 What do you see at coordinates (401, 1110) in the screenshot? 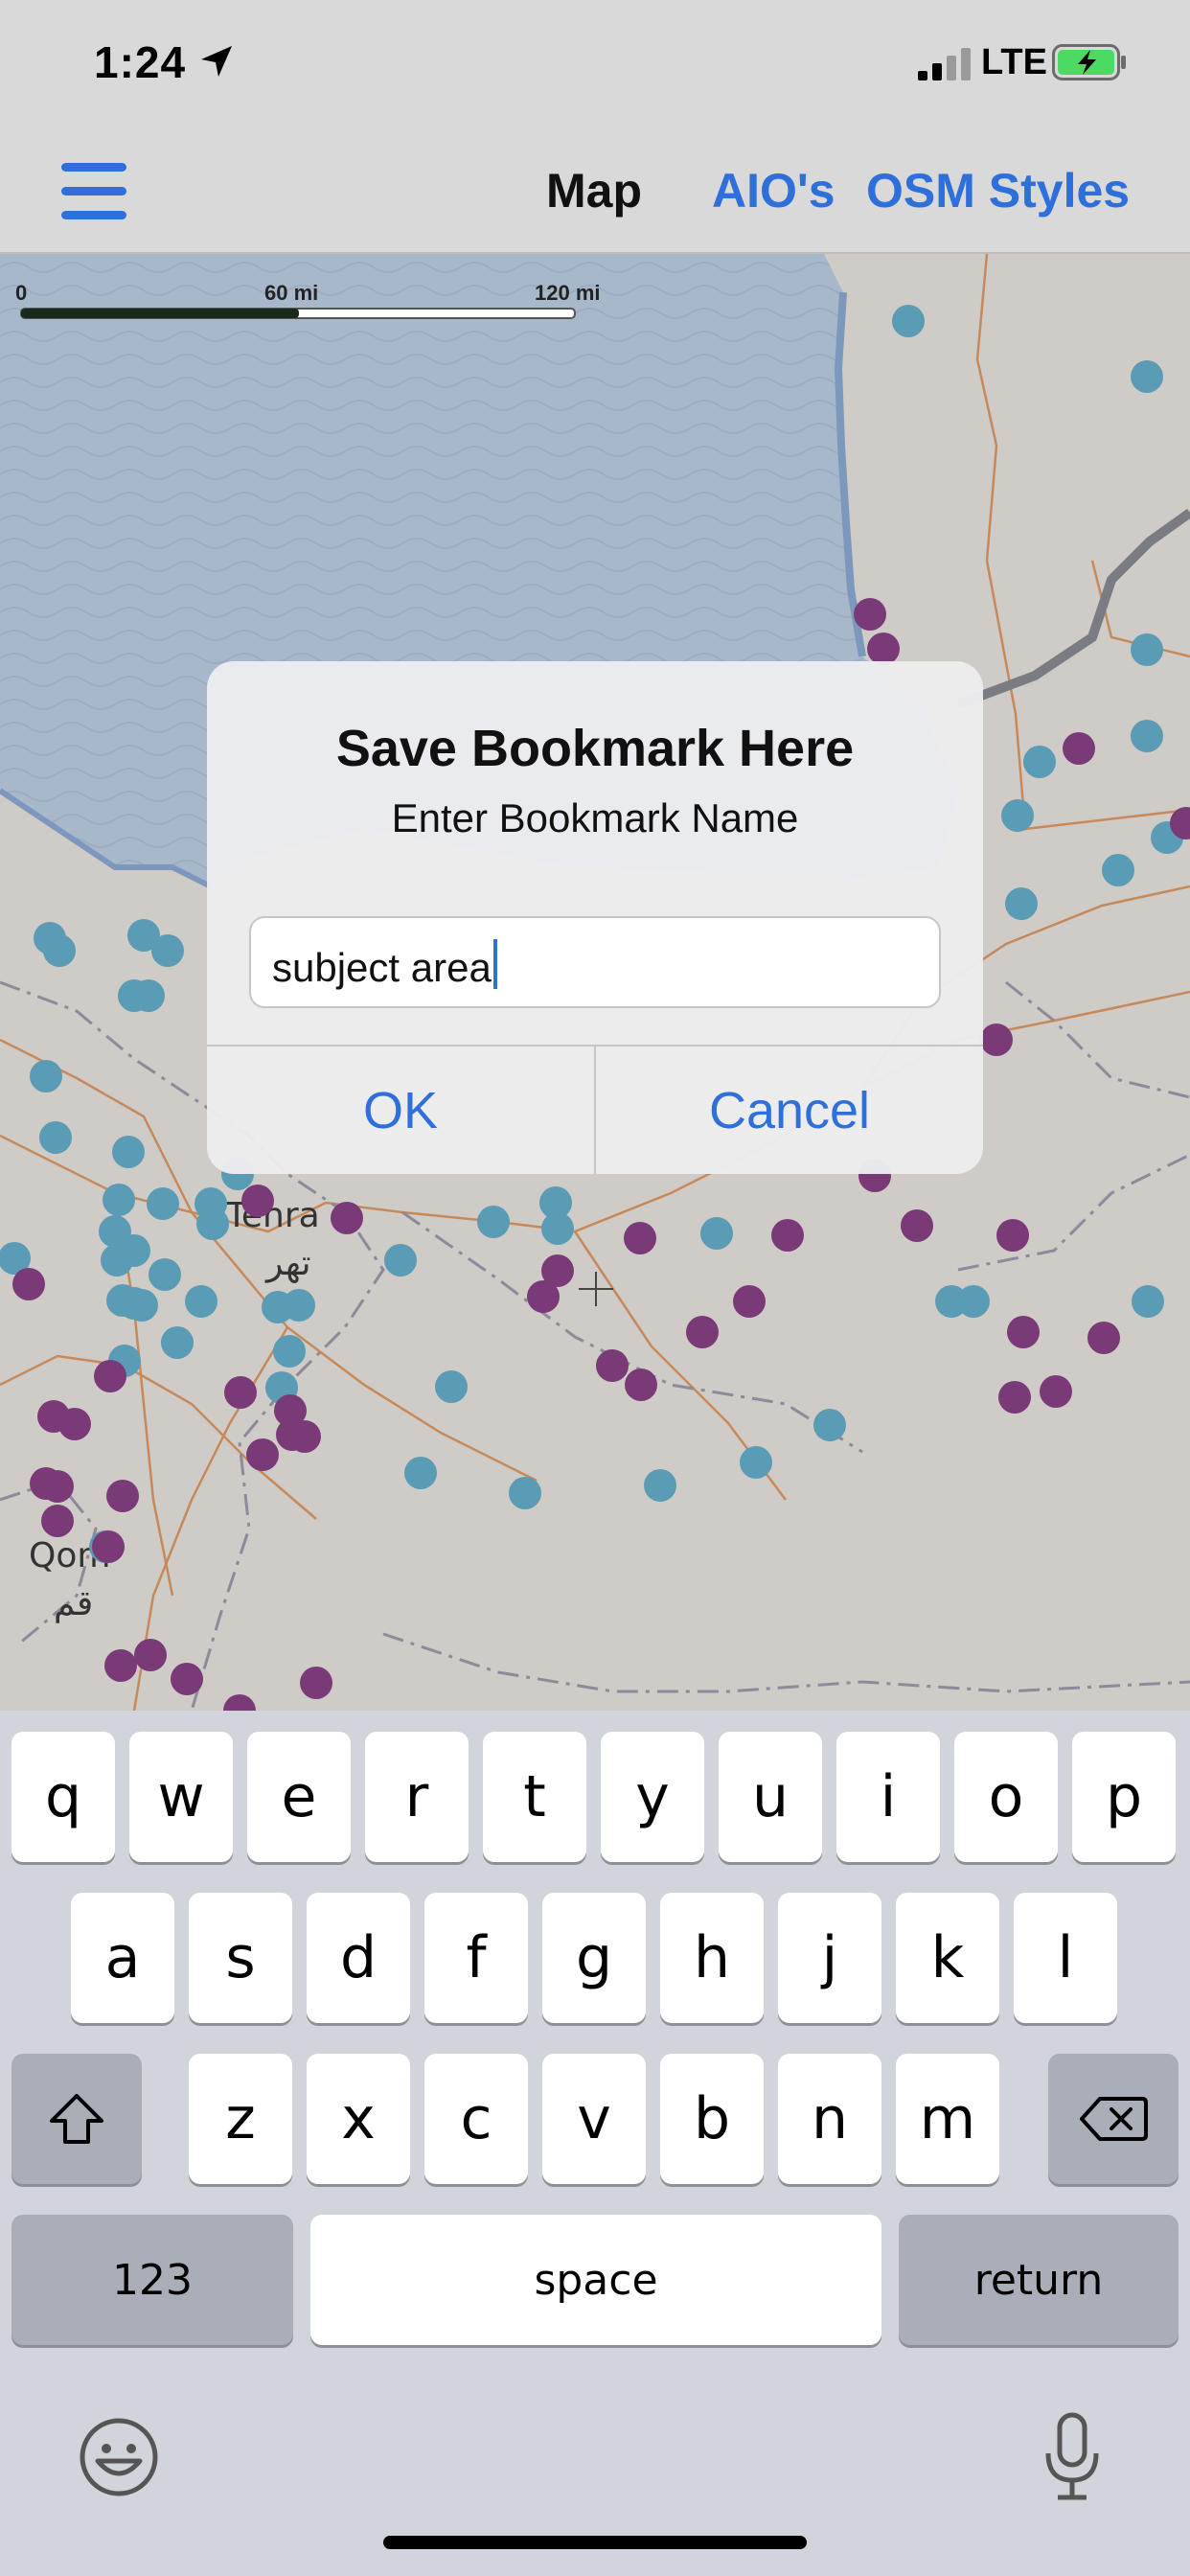
I see `ok-button: OK` at bounding box center [401, 1110].